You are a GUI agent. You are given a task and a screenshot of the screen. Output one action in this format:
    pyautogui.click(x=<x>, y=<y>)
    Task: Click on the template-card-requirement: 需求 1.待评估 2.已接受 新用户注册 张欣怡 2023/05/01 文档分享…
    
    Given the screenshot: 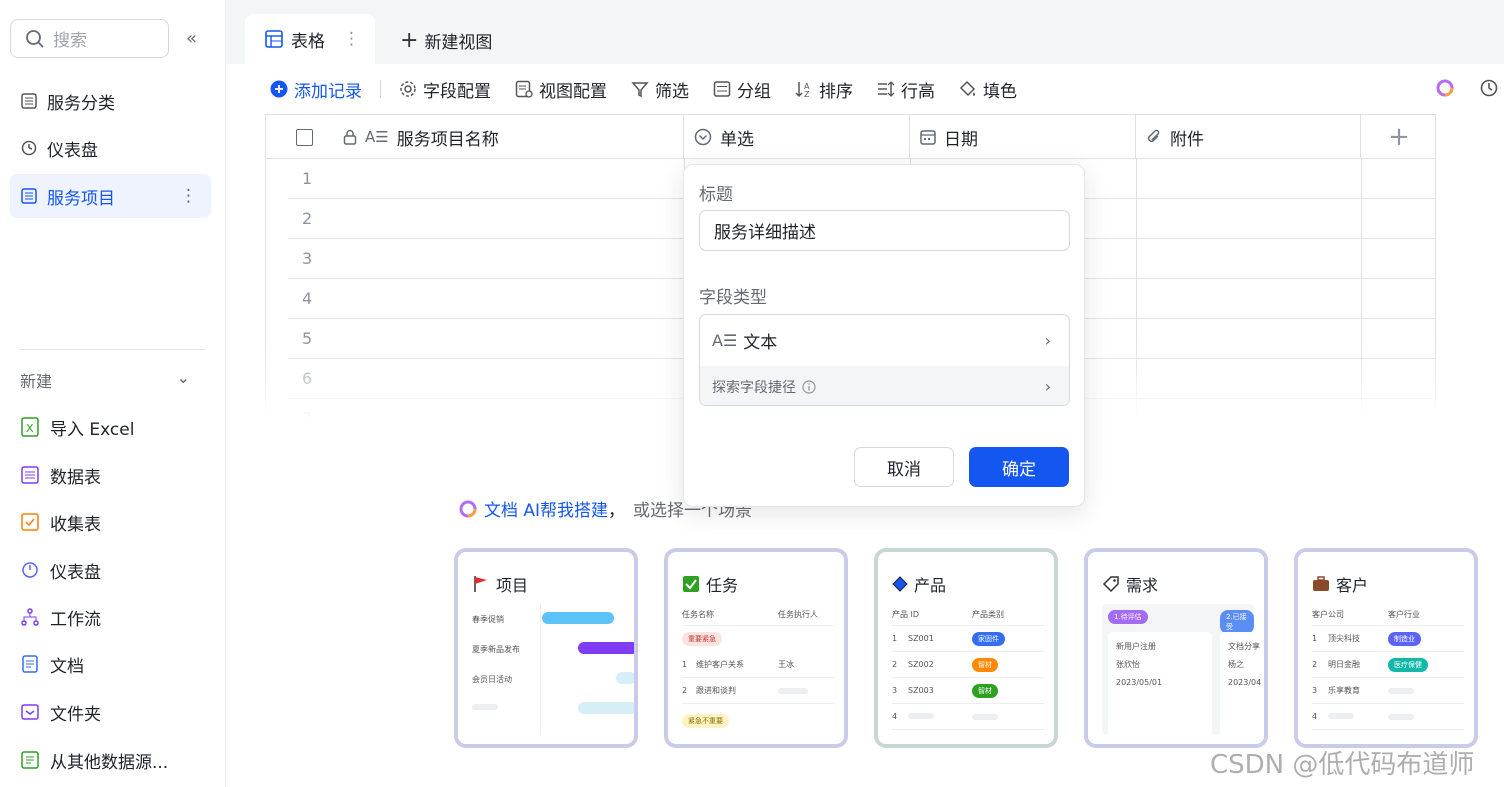 What is the action you would take?
    pyautogui.click(x=1176, y=648)
    